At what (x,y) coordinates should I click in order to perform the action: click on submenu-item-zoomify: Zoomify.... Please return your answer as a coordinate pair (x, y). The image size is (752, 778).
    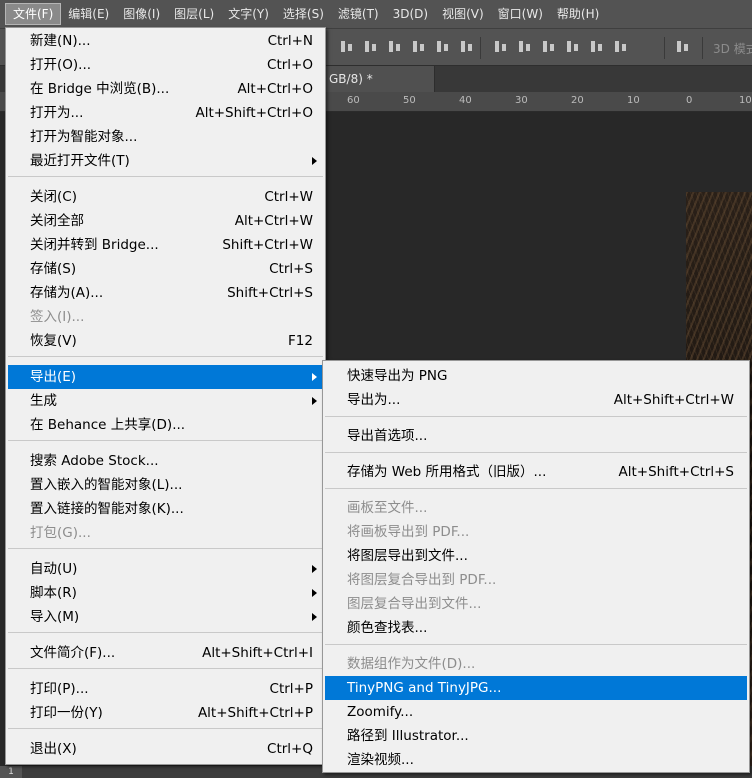
    Looking at the image, I should click on (536, 712).